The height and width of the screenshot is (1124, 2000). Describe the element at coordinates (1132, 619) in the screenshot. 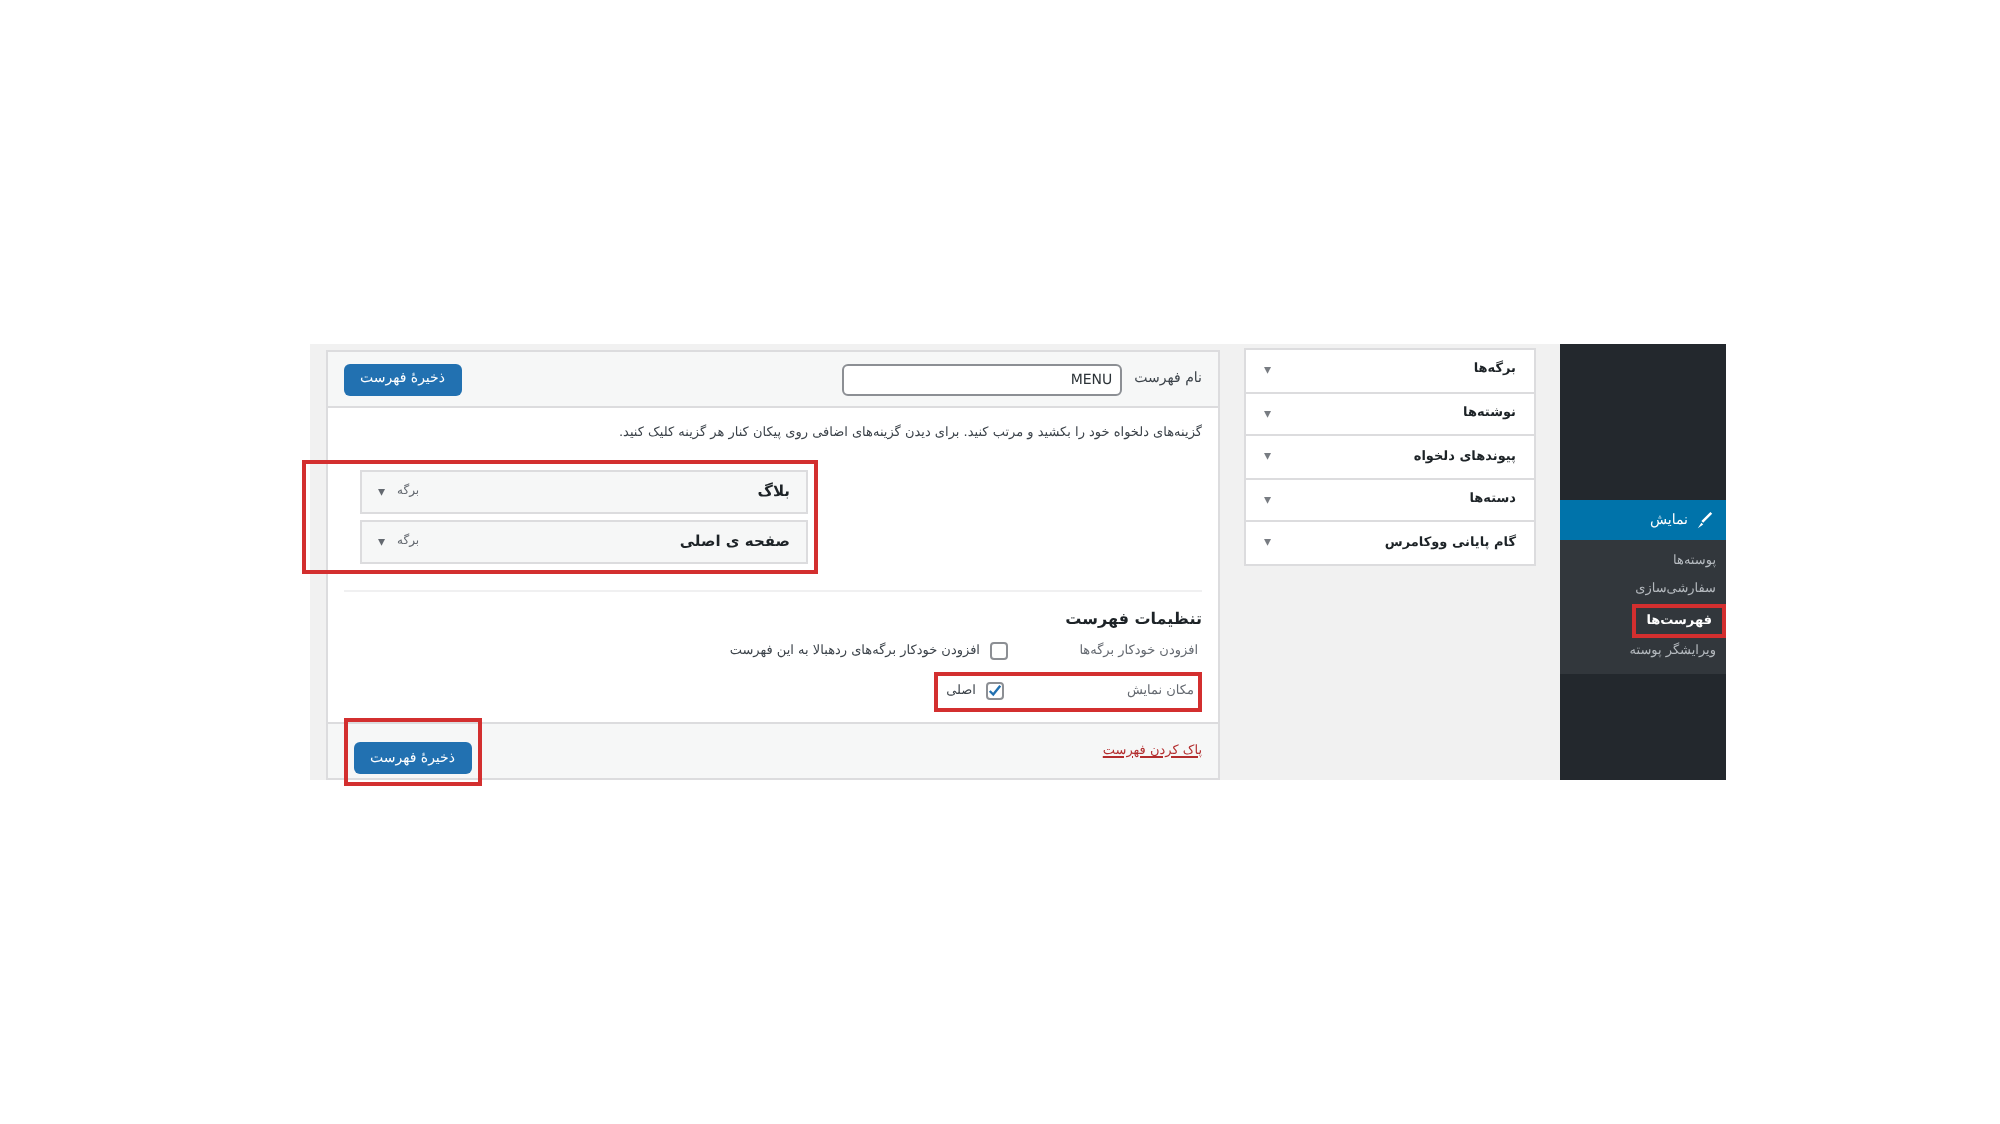

I see `settings-heading: تنظیمات فهرست` at that location.